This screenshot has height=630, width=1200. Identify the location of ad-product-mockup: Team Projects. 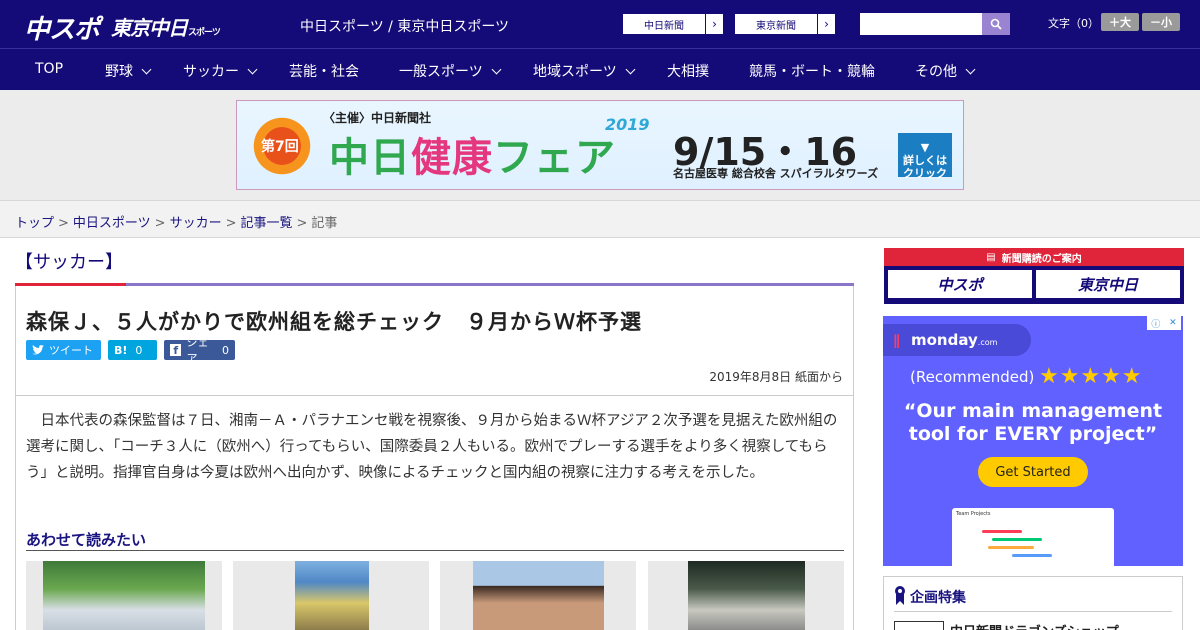
(1033, 537).